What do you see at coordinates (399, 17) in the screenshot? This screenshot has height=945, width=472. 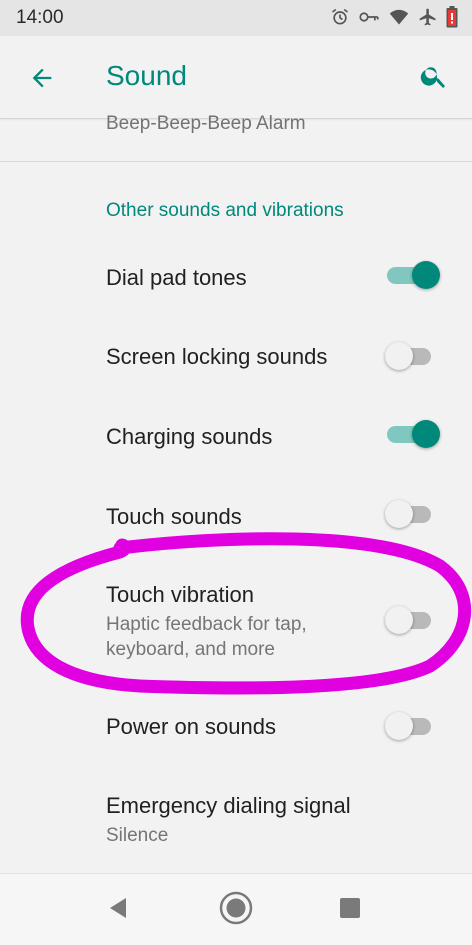 I see `wifi-icon` at bounding box center [399, 17].